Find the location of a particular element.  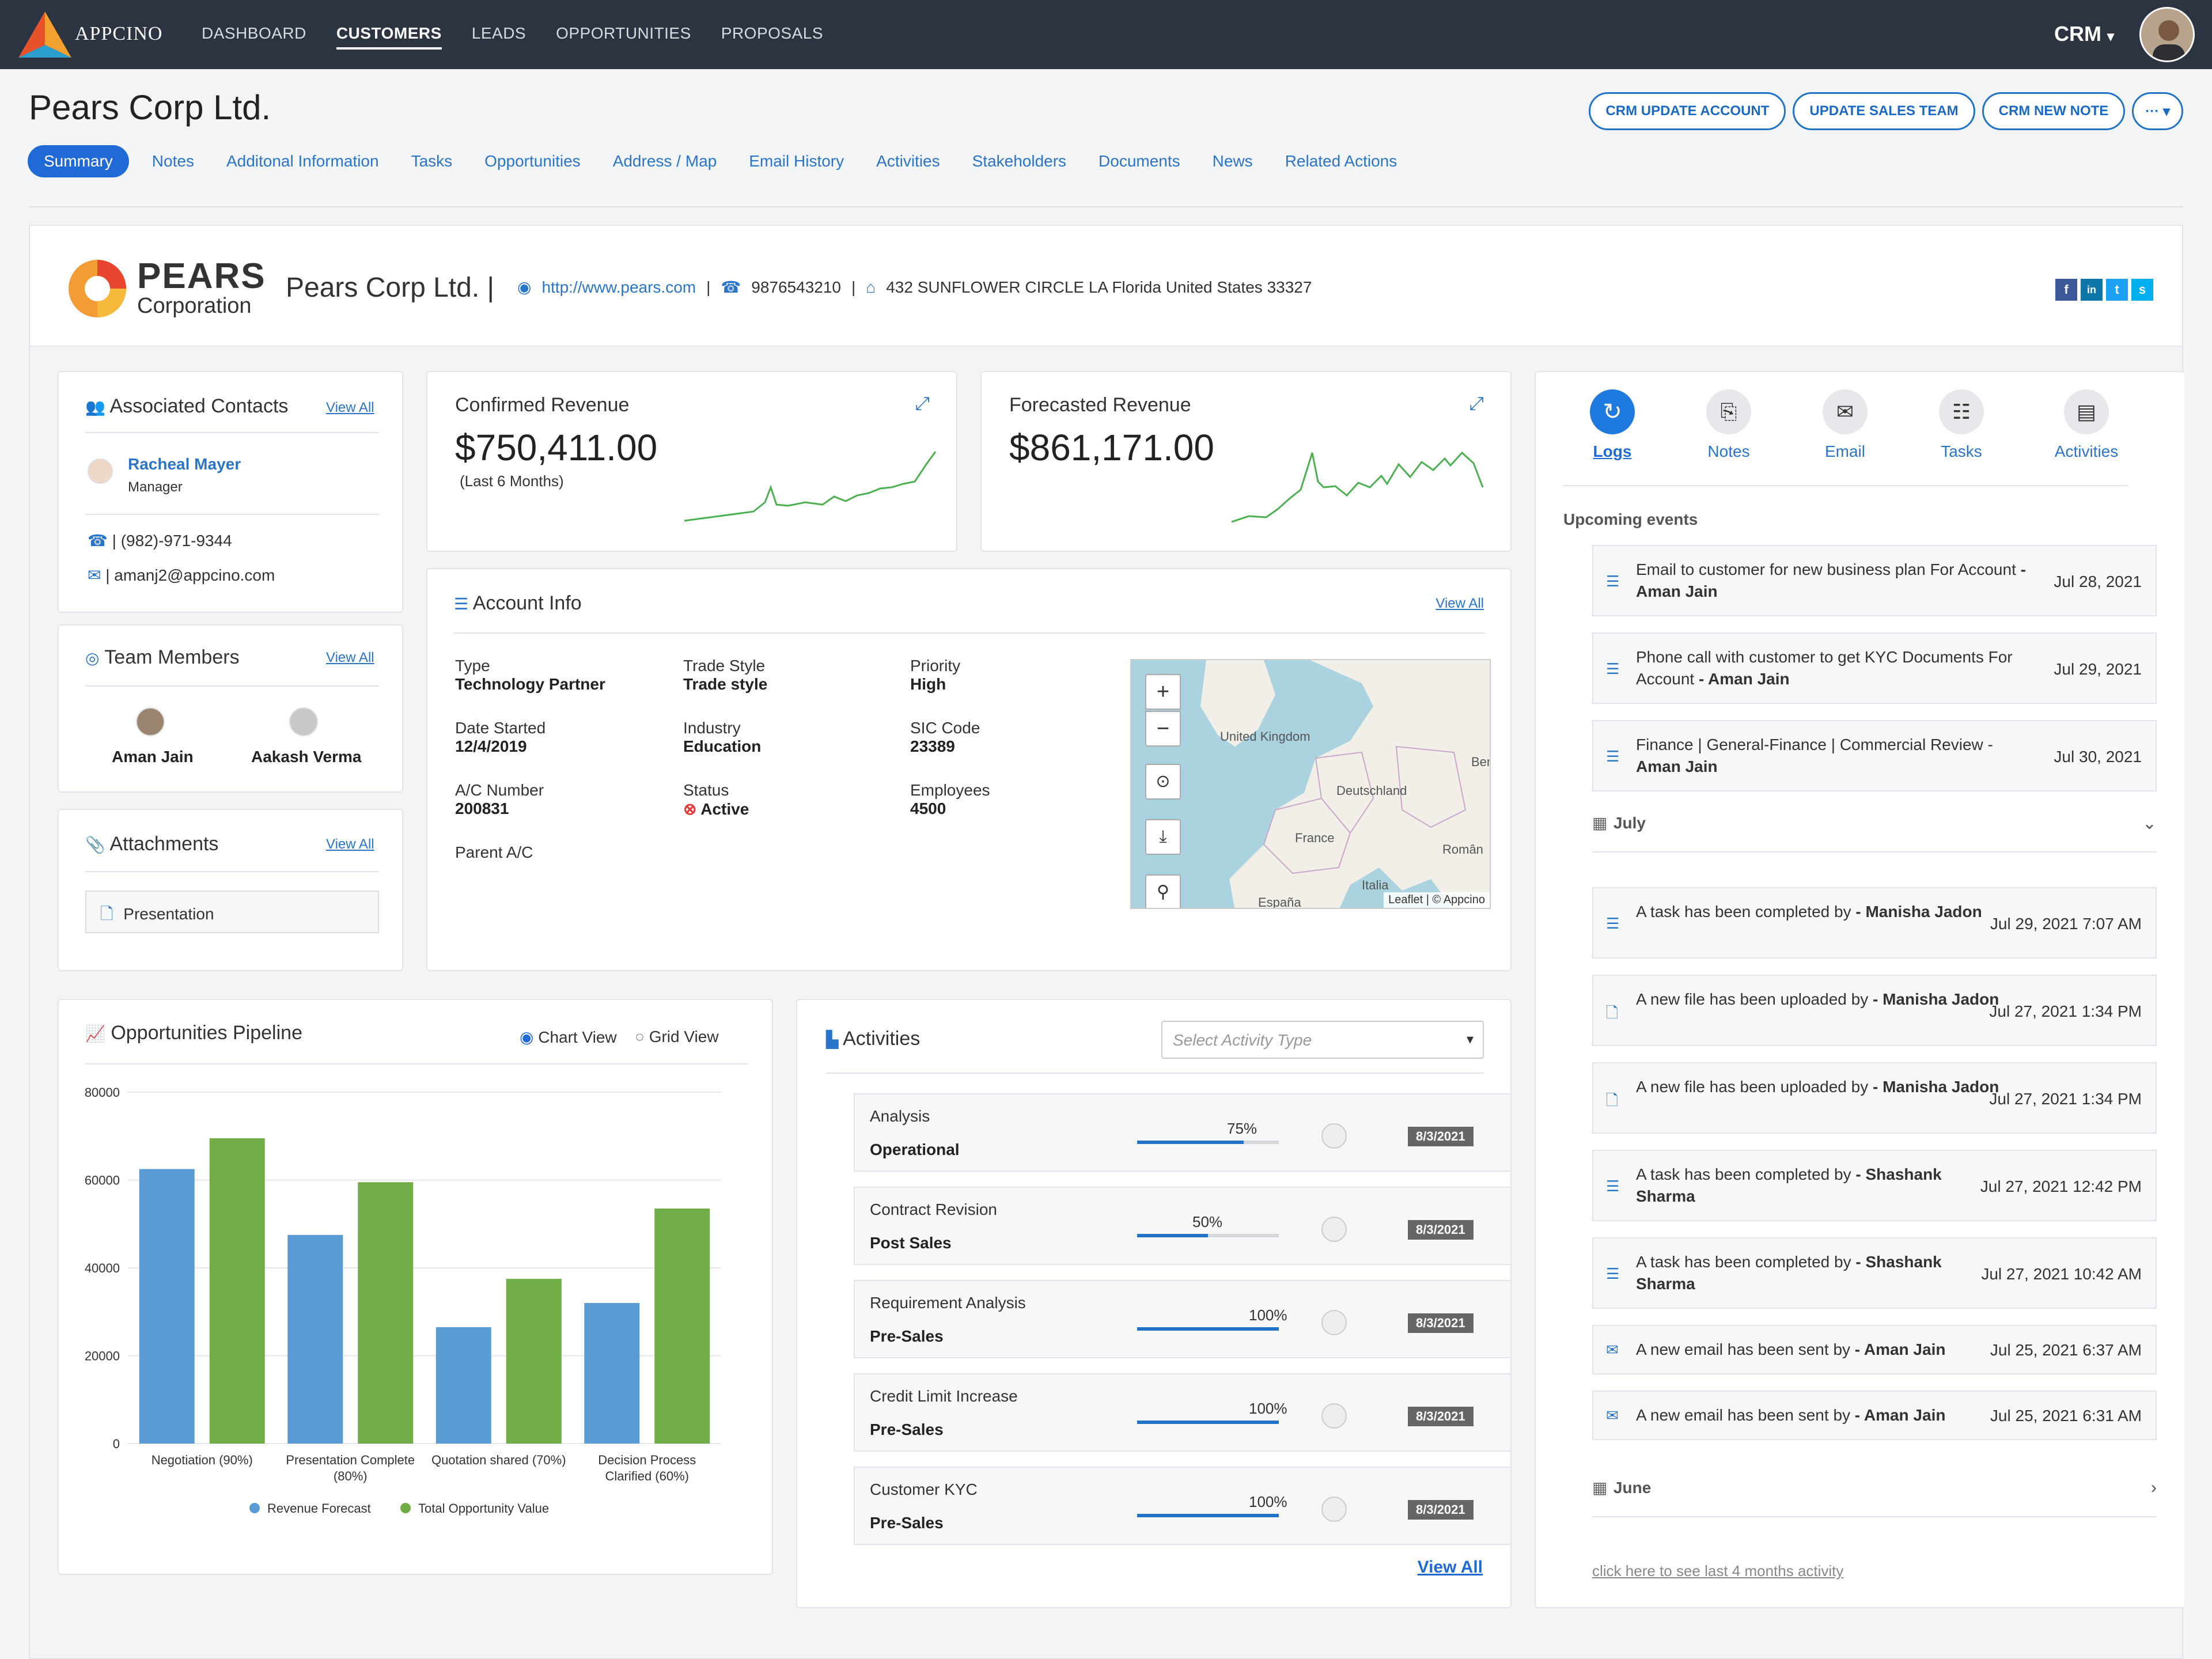

field-status: Status ⊗ Active is located at coordinates (716, 800).